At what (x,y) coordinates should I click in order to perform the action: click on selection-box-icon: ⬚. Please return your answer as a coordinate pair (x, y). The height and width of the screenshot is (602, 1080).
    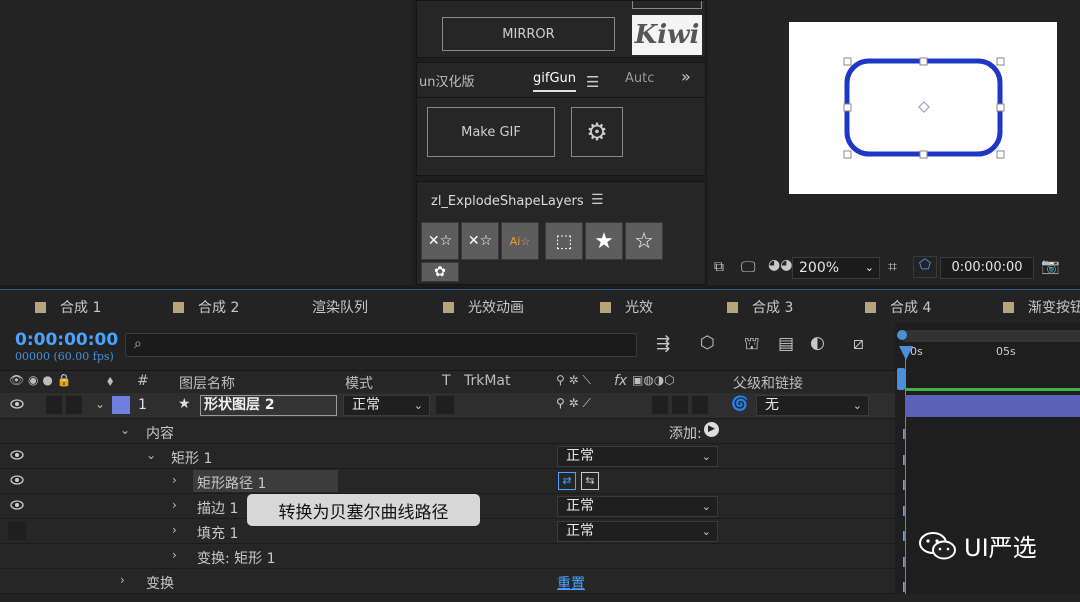
    Looking at the image, I should click on (564, 241).